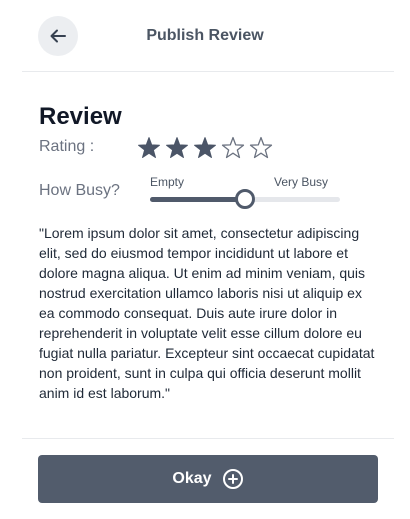 The image size is (410, 519). What do you see at coordinates (79, 190) in the screenshot?
I see `busy-label: How Busy?` at bounding box center [79, 190].